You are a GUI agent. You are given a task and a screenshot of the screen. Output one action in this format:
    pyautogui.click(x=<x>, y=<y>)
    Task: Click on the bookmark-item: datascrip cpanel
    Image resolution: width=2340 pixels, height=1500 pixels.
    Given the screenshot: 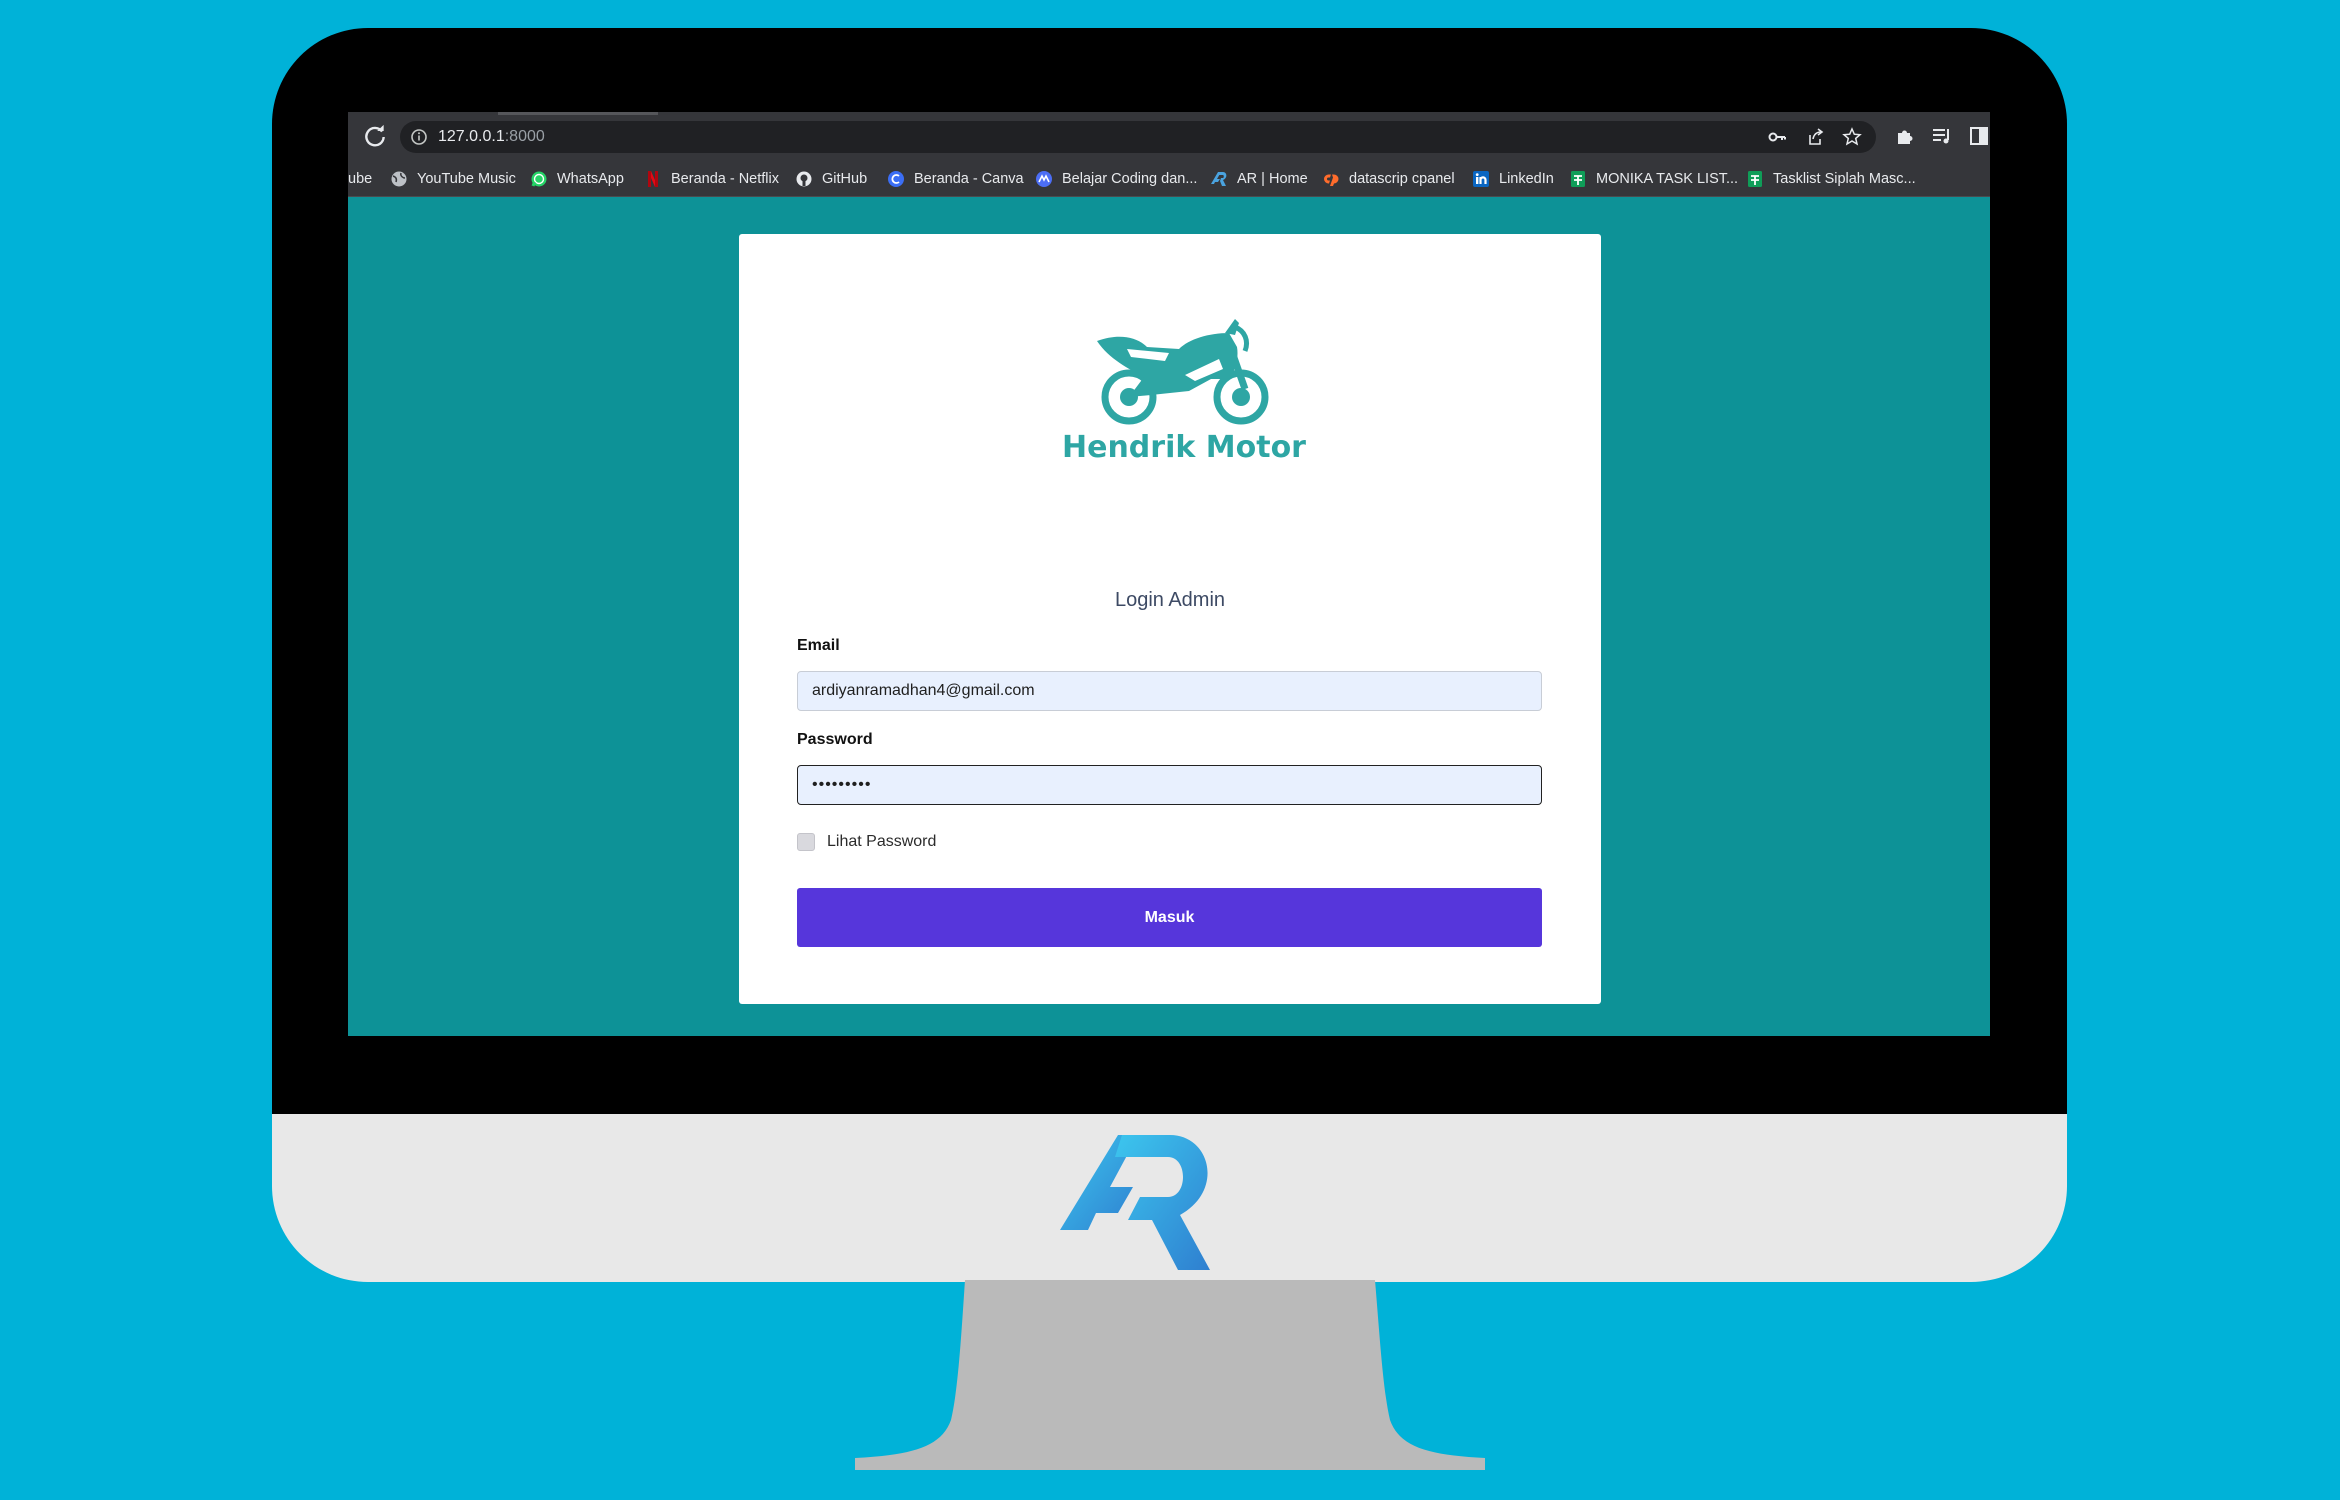 What is the action you would take?
    pyautogui.click(x=1388, y=179)
    